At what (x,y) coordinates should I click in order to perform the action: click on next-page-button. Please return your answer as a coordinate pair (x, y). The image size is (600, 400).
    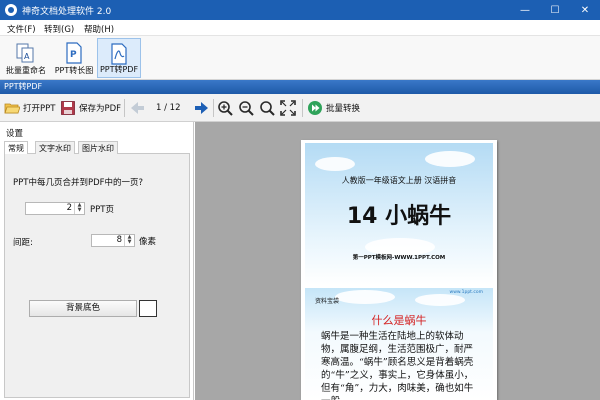
    Looking at the image, I should click on (202, 108).